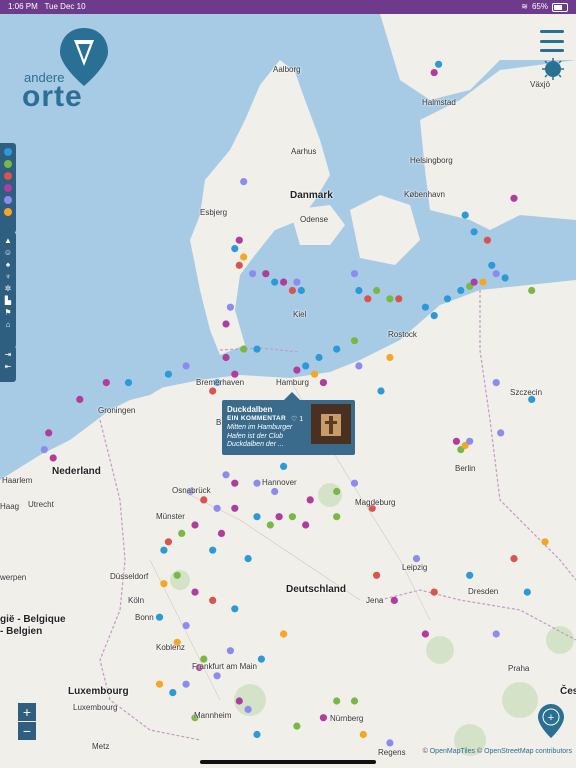 The width and height of the screenshot is (576, 768). Describe the element at coordinates (331, 424) in the screenshot. I see `popup-thumbnail` at that location.